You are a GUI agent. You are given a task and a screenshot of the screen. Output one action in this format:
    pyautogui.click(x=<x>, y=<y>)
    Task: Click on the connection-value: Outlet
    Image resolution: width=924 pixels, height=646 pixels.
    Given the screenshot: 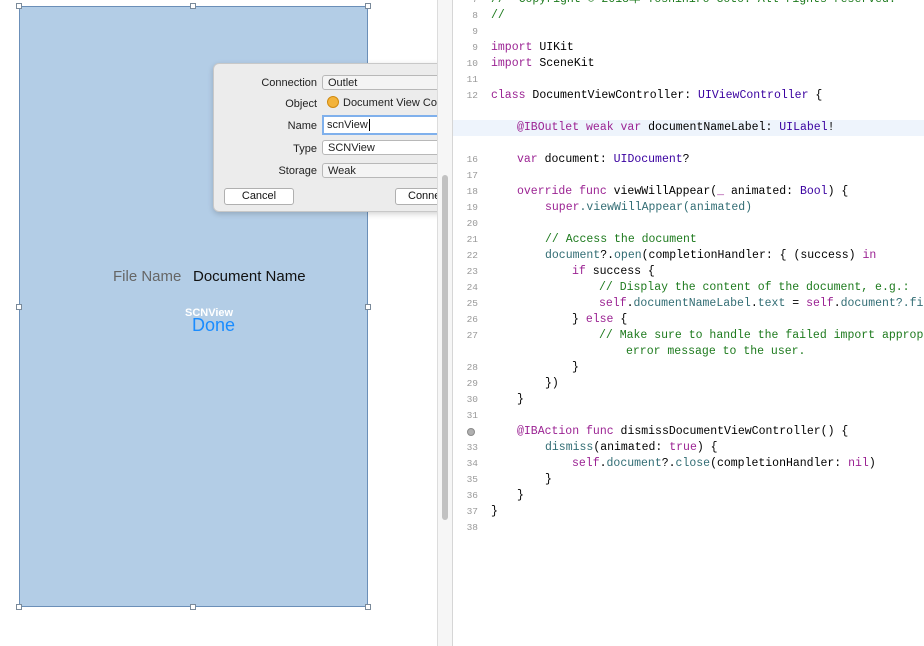 What is the action you would take?
    pyautogui.click(x=343, y=83)
    